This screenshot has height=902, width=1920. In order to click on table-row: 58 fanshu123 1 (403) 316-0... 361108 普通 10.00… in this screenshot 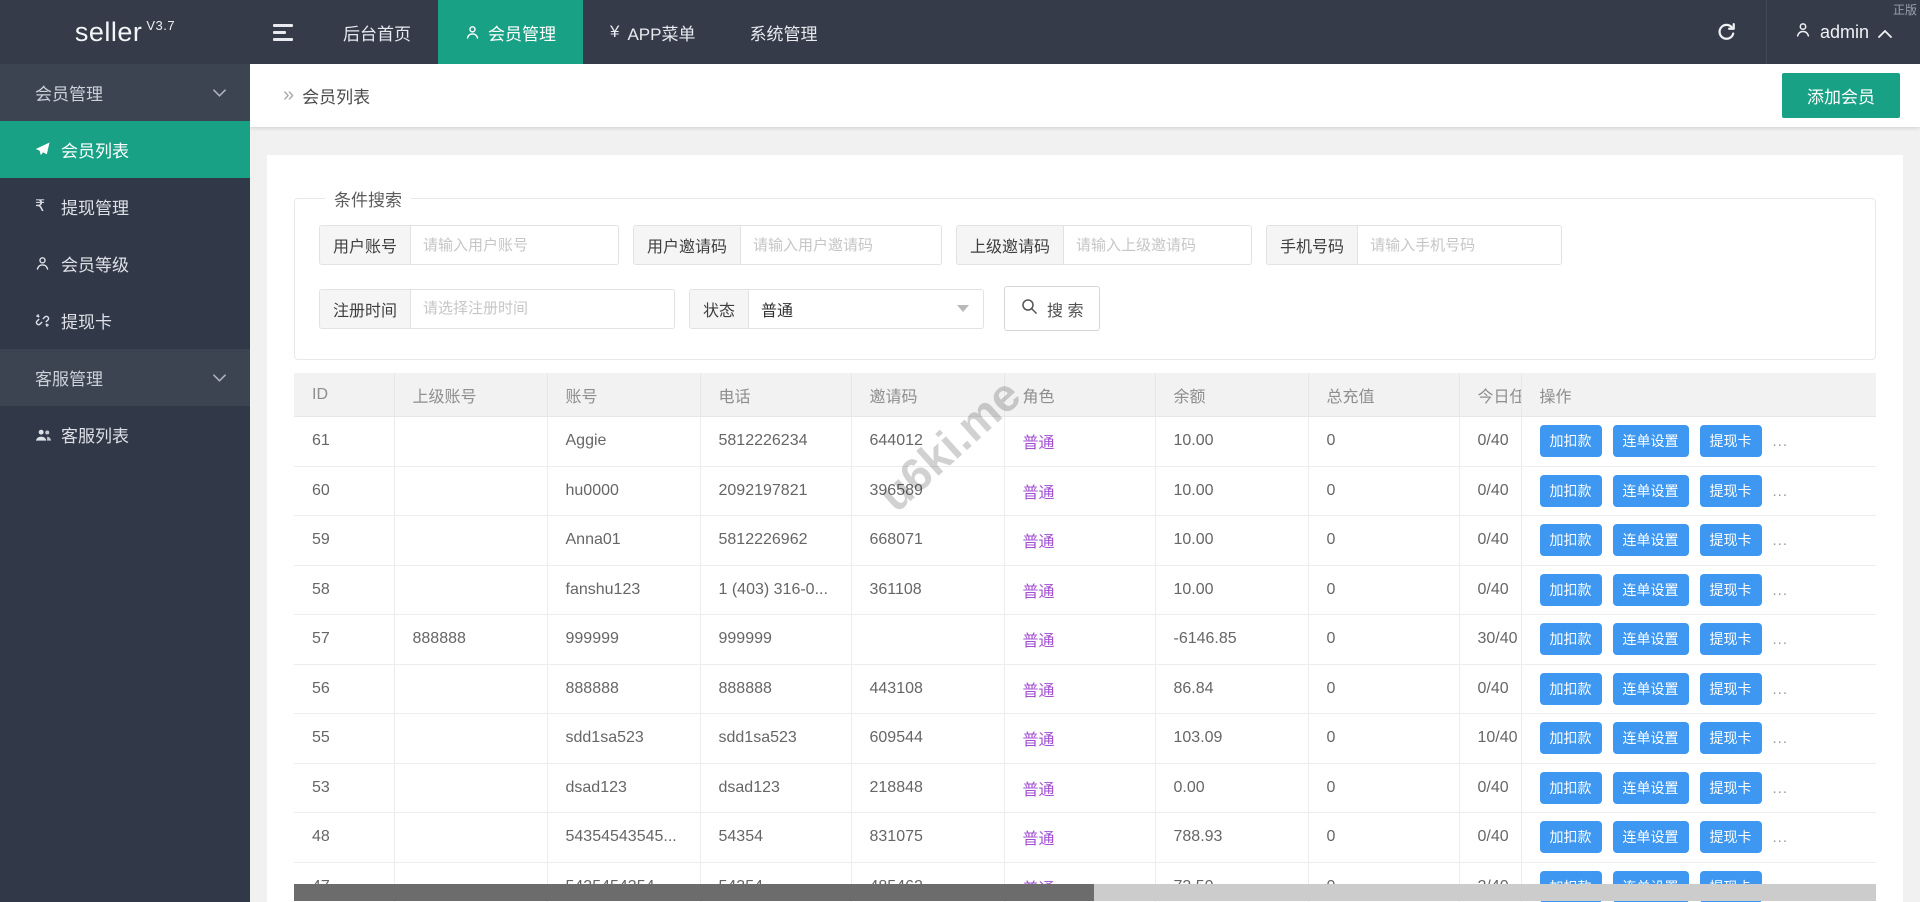, I will do `click(1085, 590)`.